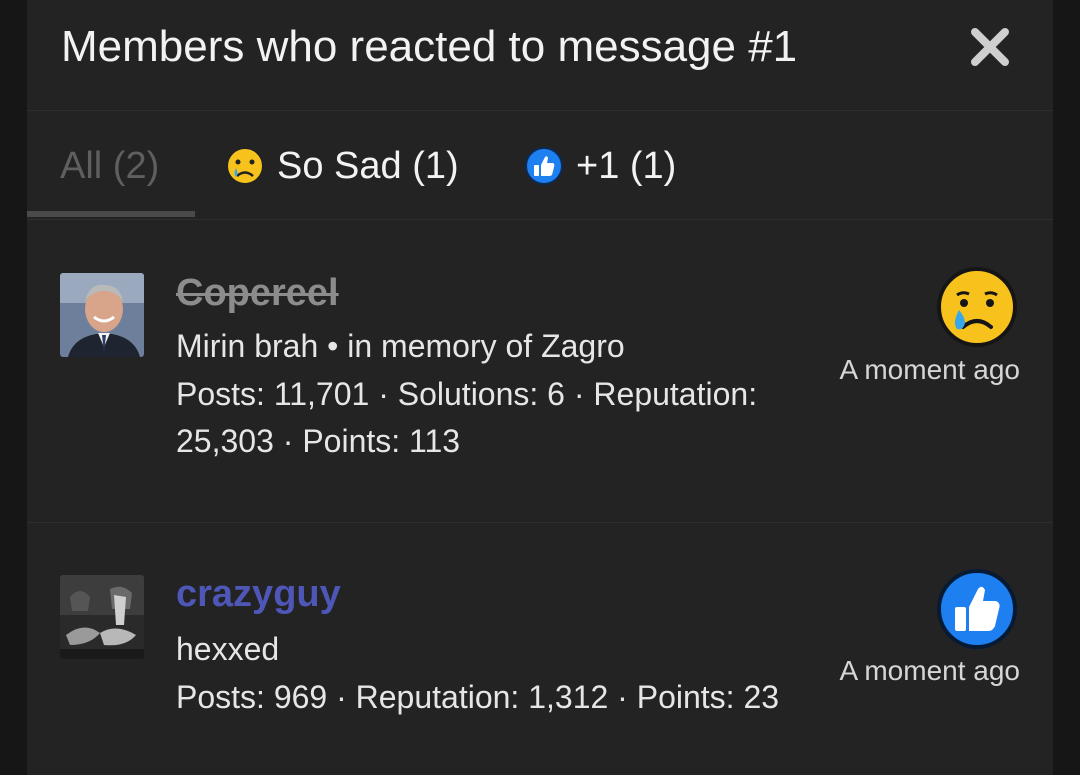  I want to click on tab-plus-one-label: +1 (1), so click(626, 165).